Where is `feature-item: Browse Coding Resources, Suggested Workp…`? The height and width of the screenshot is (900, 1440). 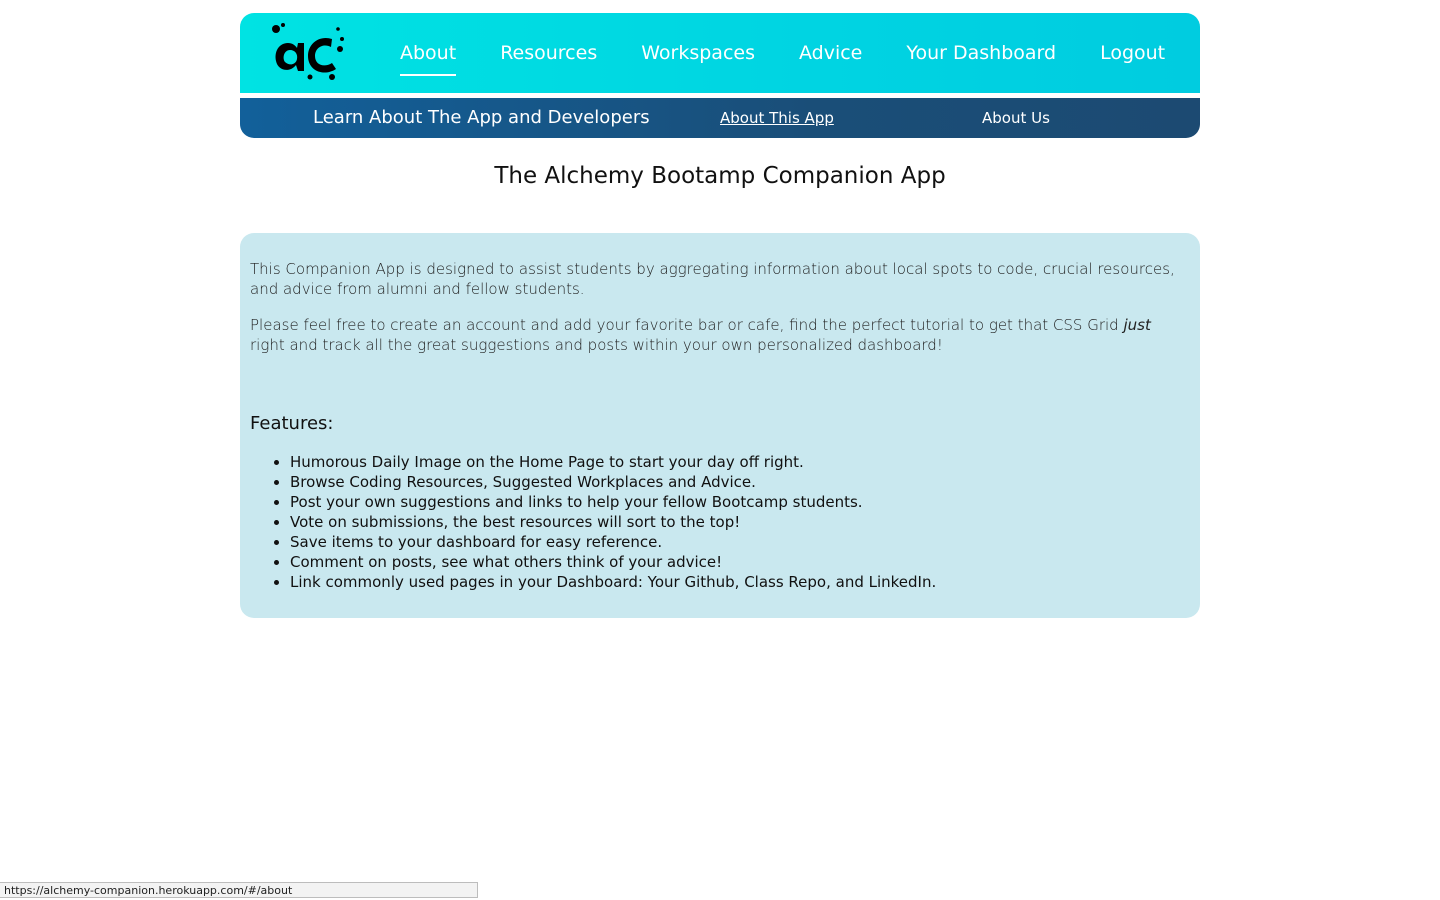 feature-item: Browse Coding Resources, Suggested Workp… is located at coordinates (740, 482).